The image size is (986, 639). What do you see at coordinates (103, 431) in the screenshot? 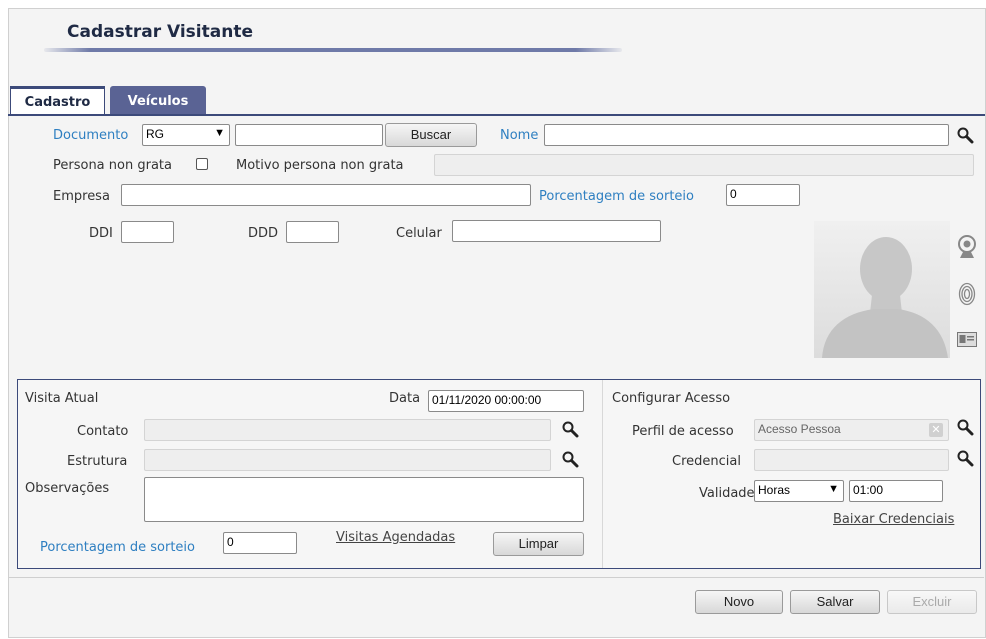
I see `contato-label: Contato` at bounding box center [103, 431].